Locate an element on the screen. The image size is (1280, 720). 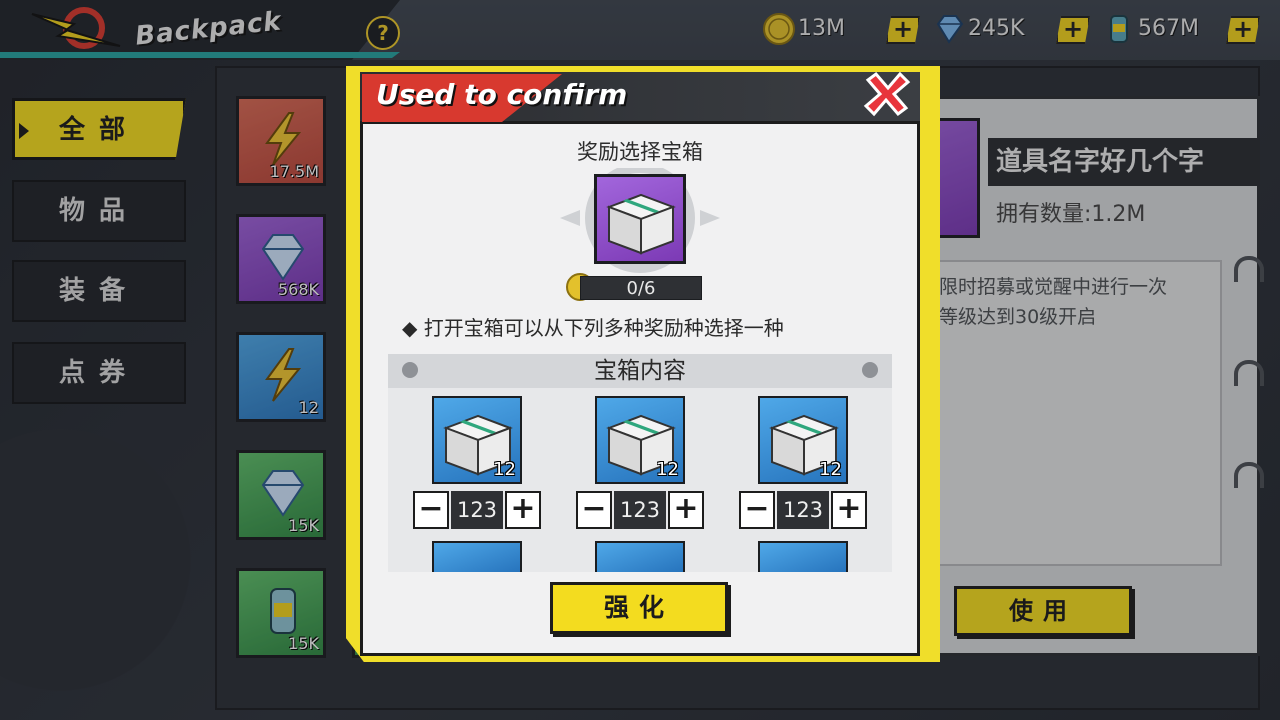
close-icon is located at coordinates (887, 94).